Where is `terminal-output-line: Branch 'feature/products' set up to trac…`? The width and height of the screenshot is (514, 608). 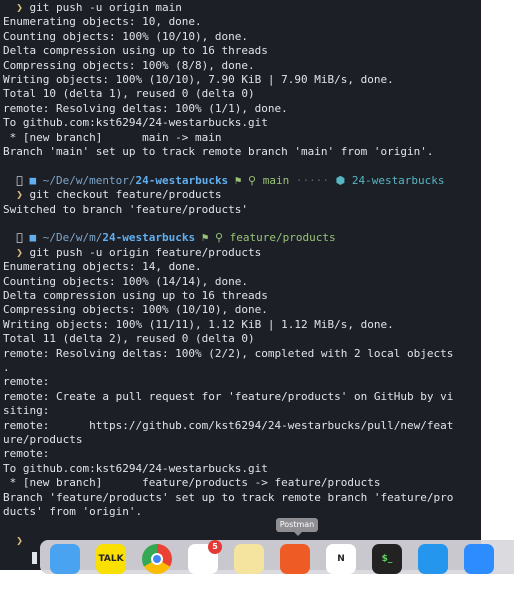
terminal-output-line: Branch 'feature/products' set up to trac… is located at coordinates (228, 497).